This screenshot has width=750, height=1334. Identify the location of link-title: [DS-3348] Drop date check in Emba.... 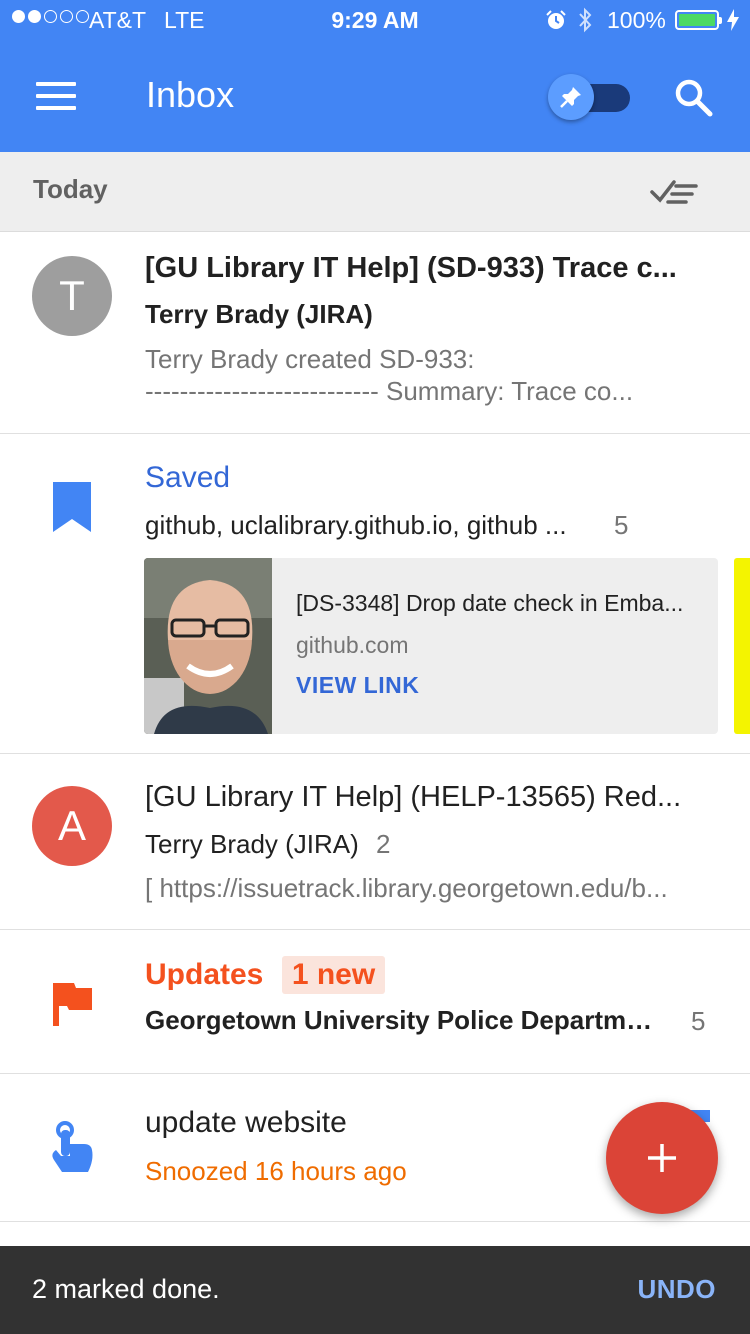
(490, 603).